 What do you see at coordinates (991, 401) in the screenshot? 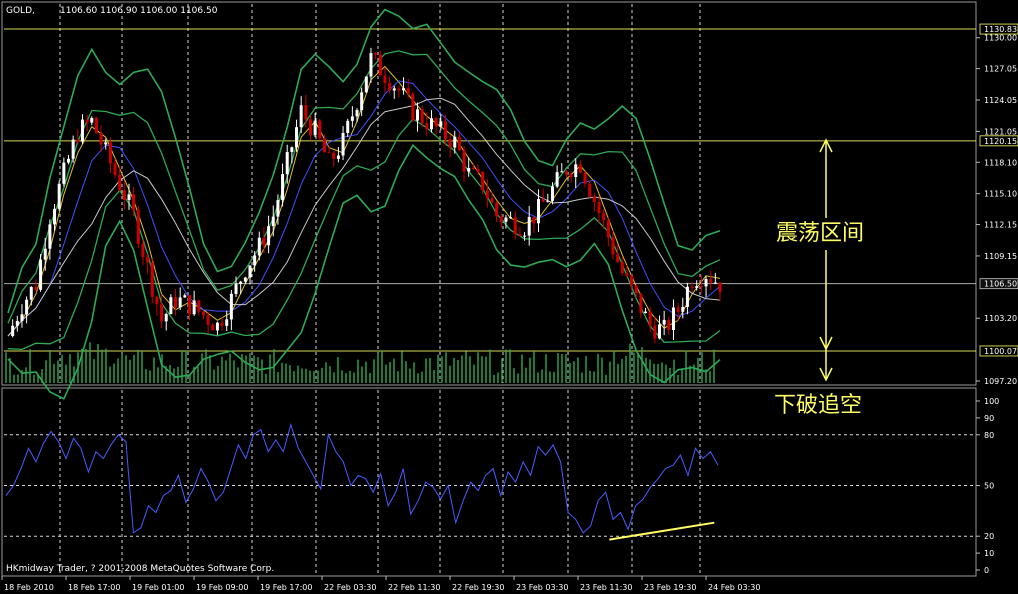
I see `osc-tick-label-0: 100` at bounding box center [991, 401].